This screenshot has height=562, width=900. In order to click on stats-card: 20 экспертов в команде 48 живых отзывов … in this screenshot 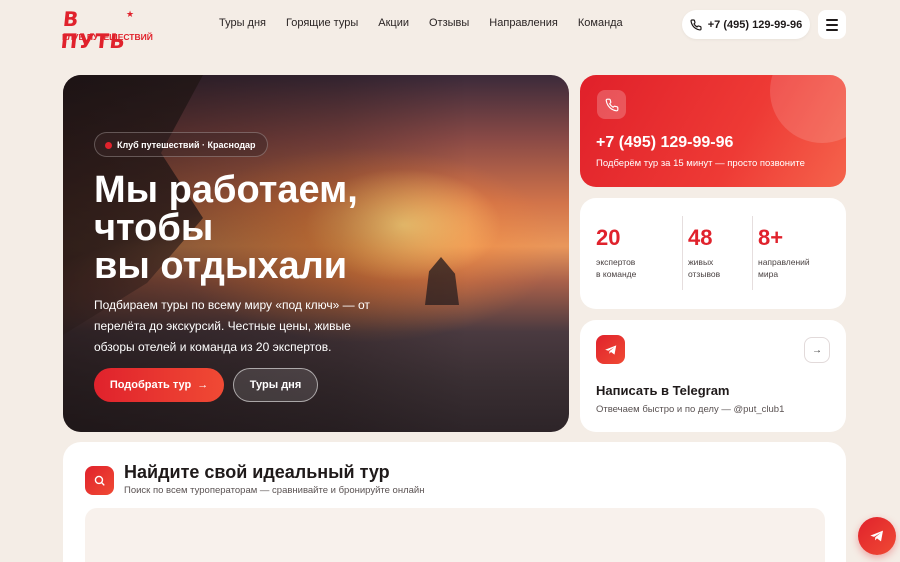, I will do `click(713, 253)`.